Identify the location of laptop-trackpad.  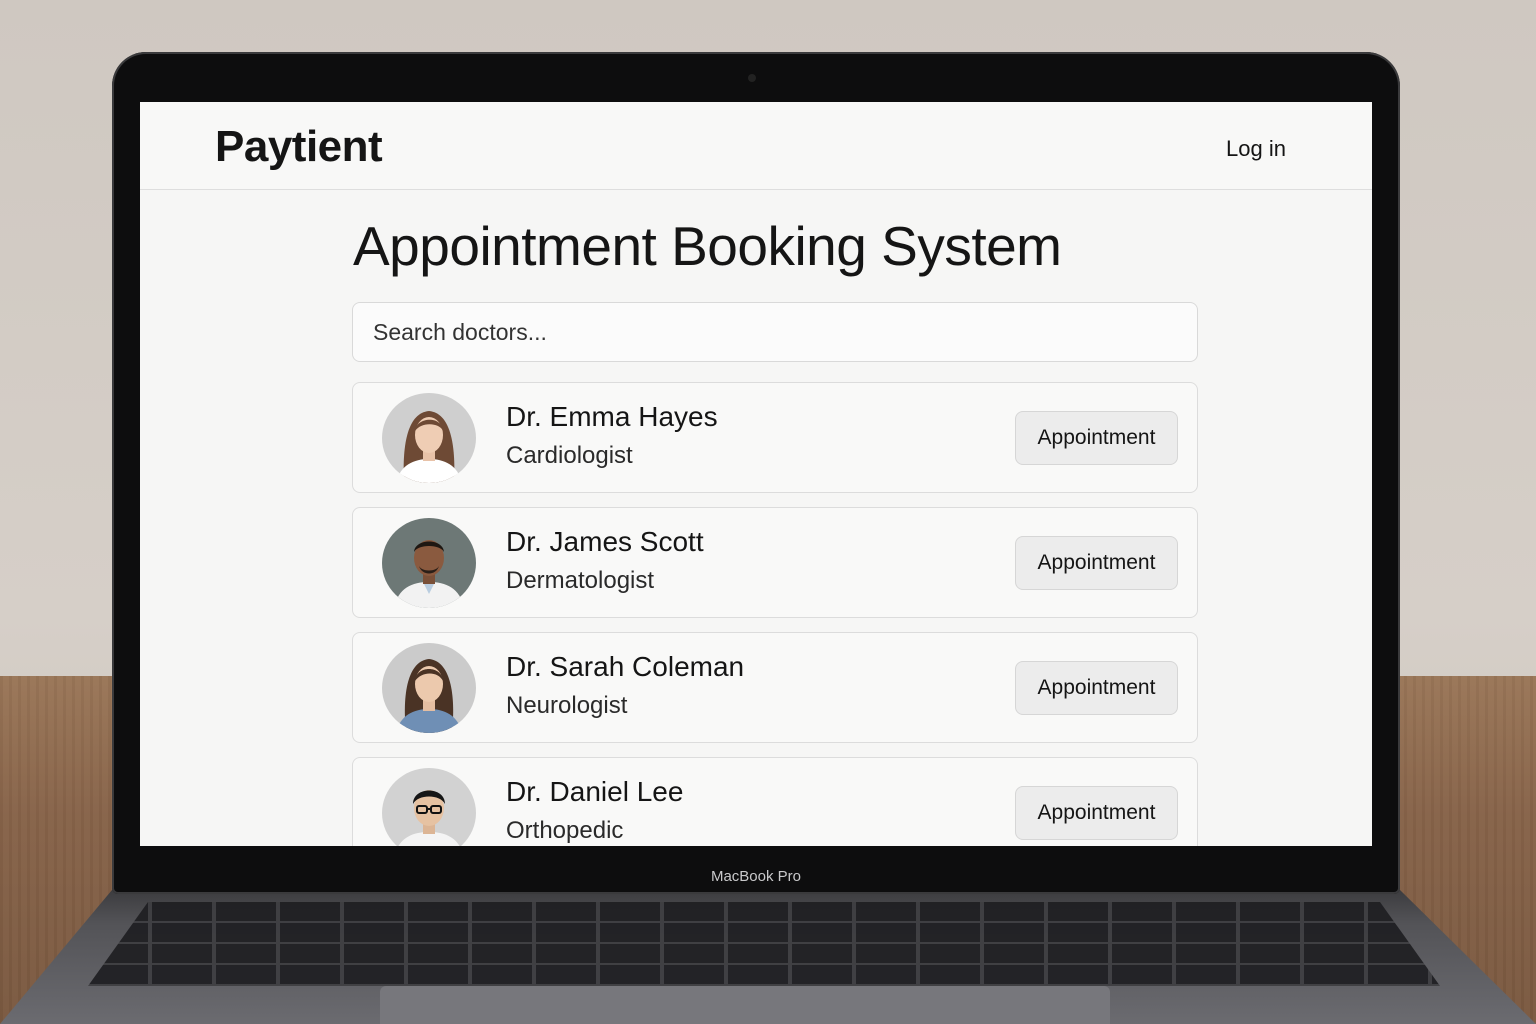
(745, 1005).